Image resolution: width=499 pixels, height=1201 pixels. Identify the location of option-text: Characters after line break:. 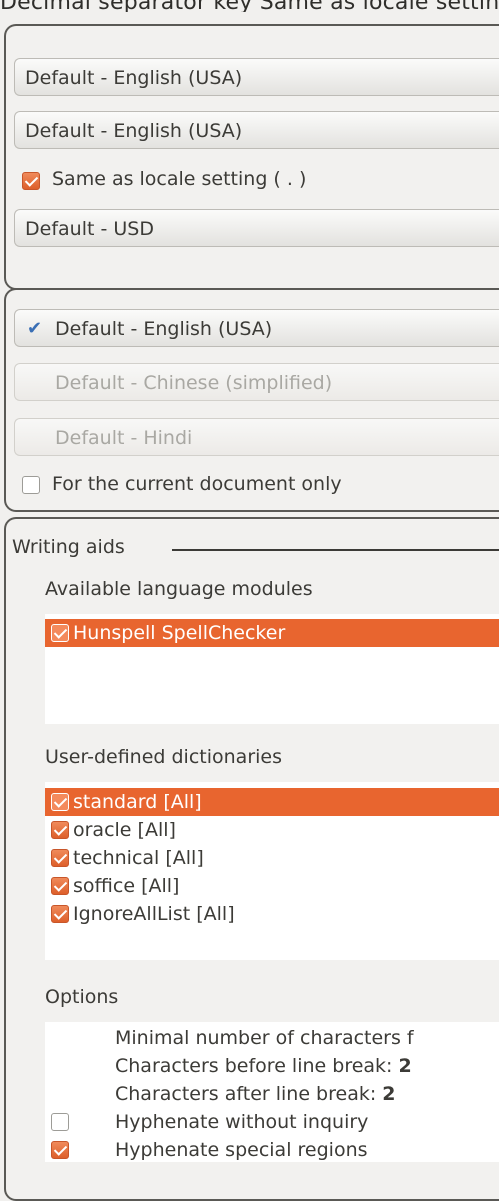
(246, 1094).